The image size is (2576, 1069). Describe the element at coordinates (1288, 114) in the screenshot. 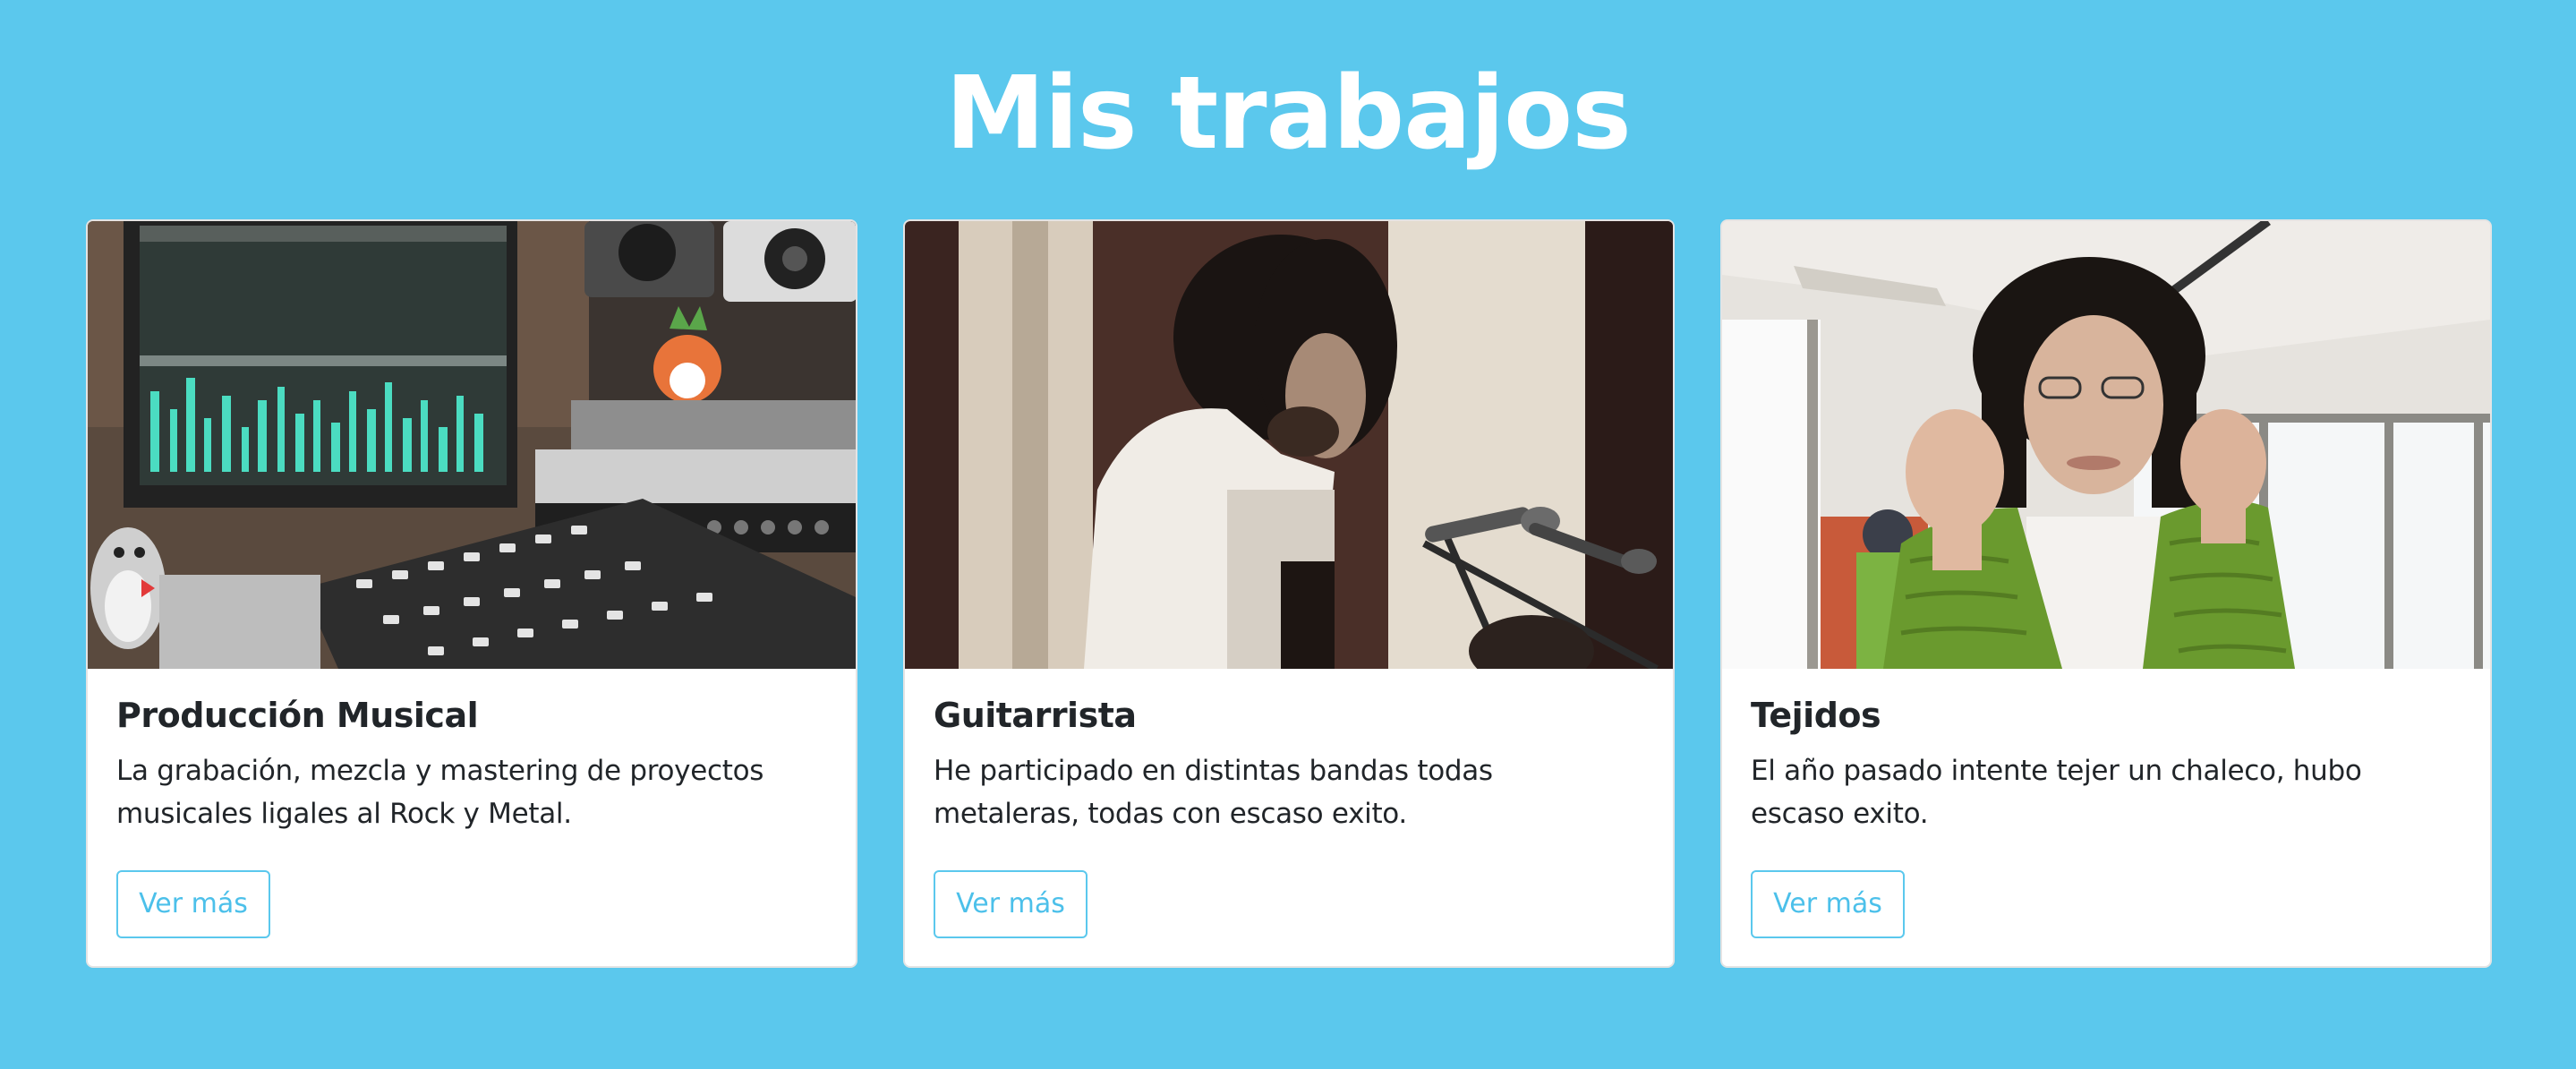

I see `section-title: Mis trabajos` at that location.